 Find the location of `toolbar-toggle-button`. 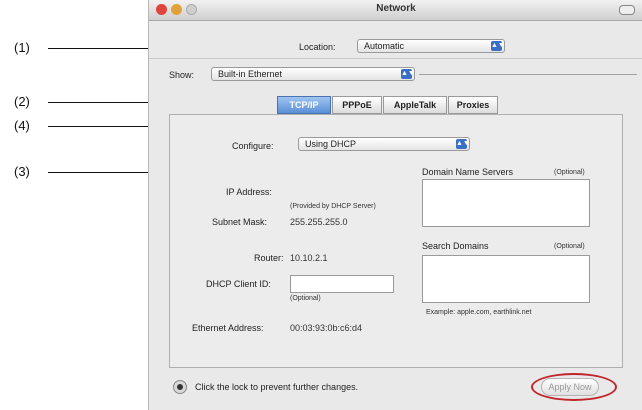

toolbar-toggle-button is located at coordinates (627, 10).